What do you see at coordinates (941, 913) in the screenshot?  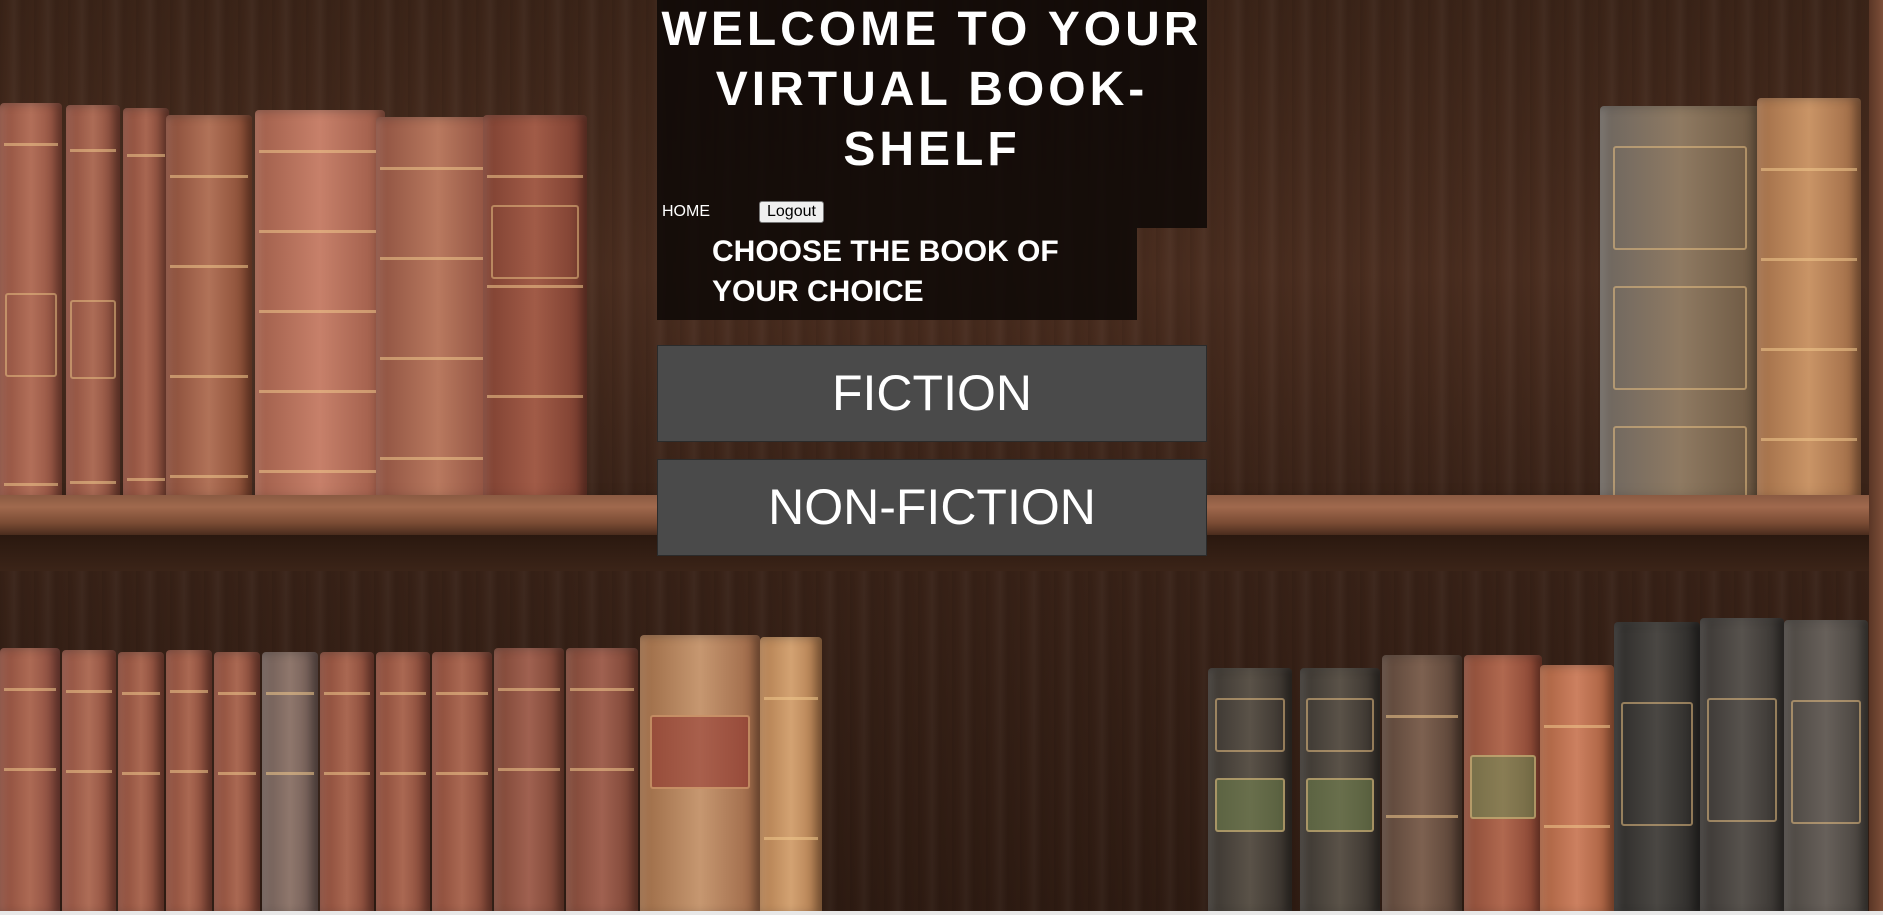 I see `page-bottom-edge` at bounding box center [941, 913].